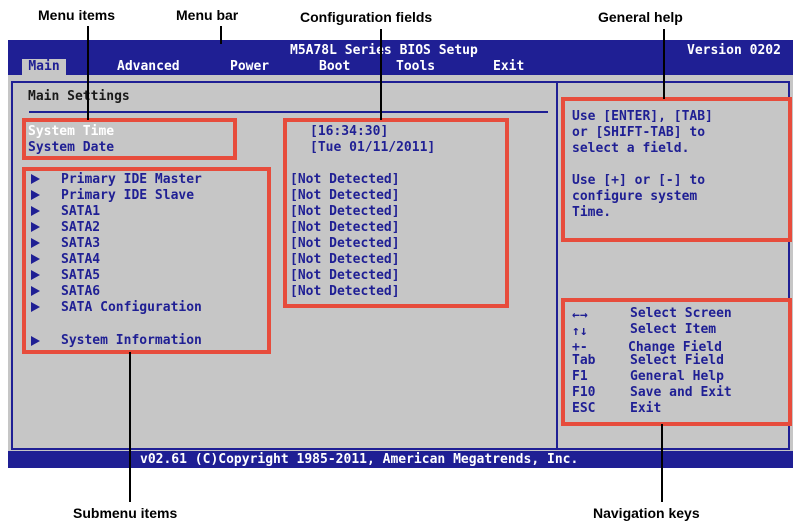 The width and height of the screenshot is (801, 524). What do you see at coordinates (396, 213) in the screenshot?
I see `highlight-configuration-fields` at bounding box center [396, 213].